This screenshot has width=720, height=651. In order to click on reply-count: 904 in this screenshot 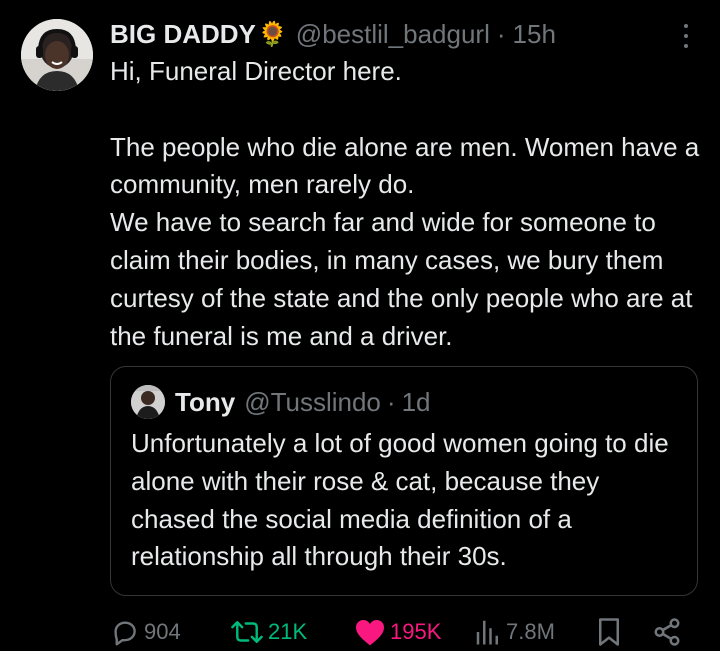, I will do `click(162, 631)`.